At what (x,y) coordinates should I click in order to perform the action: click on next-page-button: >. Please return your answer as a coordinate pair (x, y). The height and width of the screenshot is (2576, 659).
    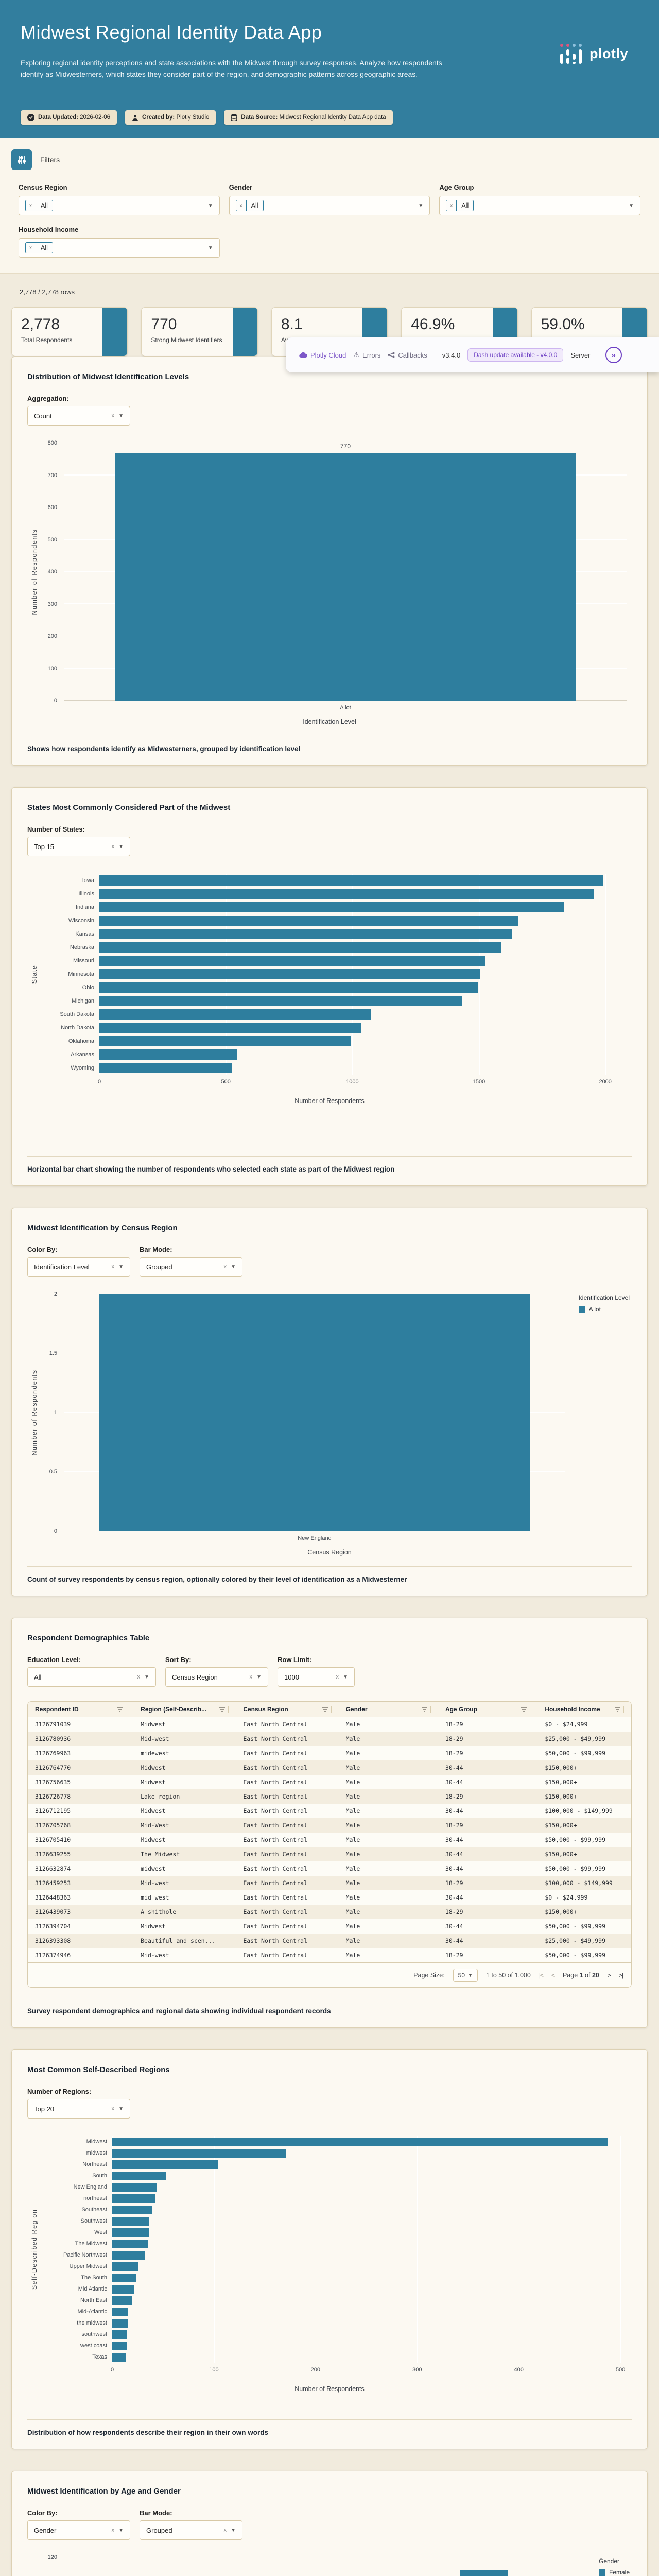
    Looking at the image, I should click on (610, 1975).